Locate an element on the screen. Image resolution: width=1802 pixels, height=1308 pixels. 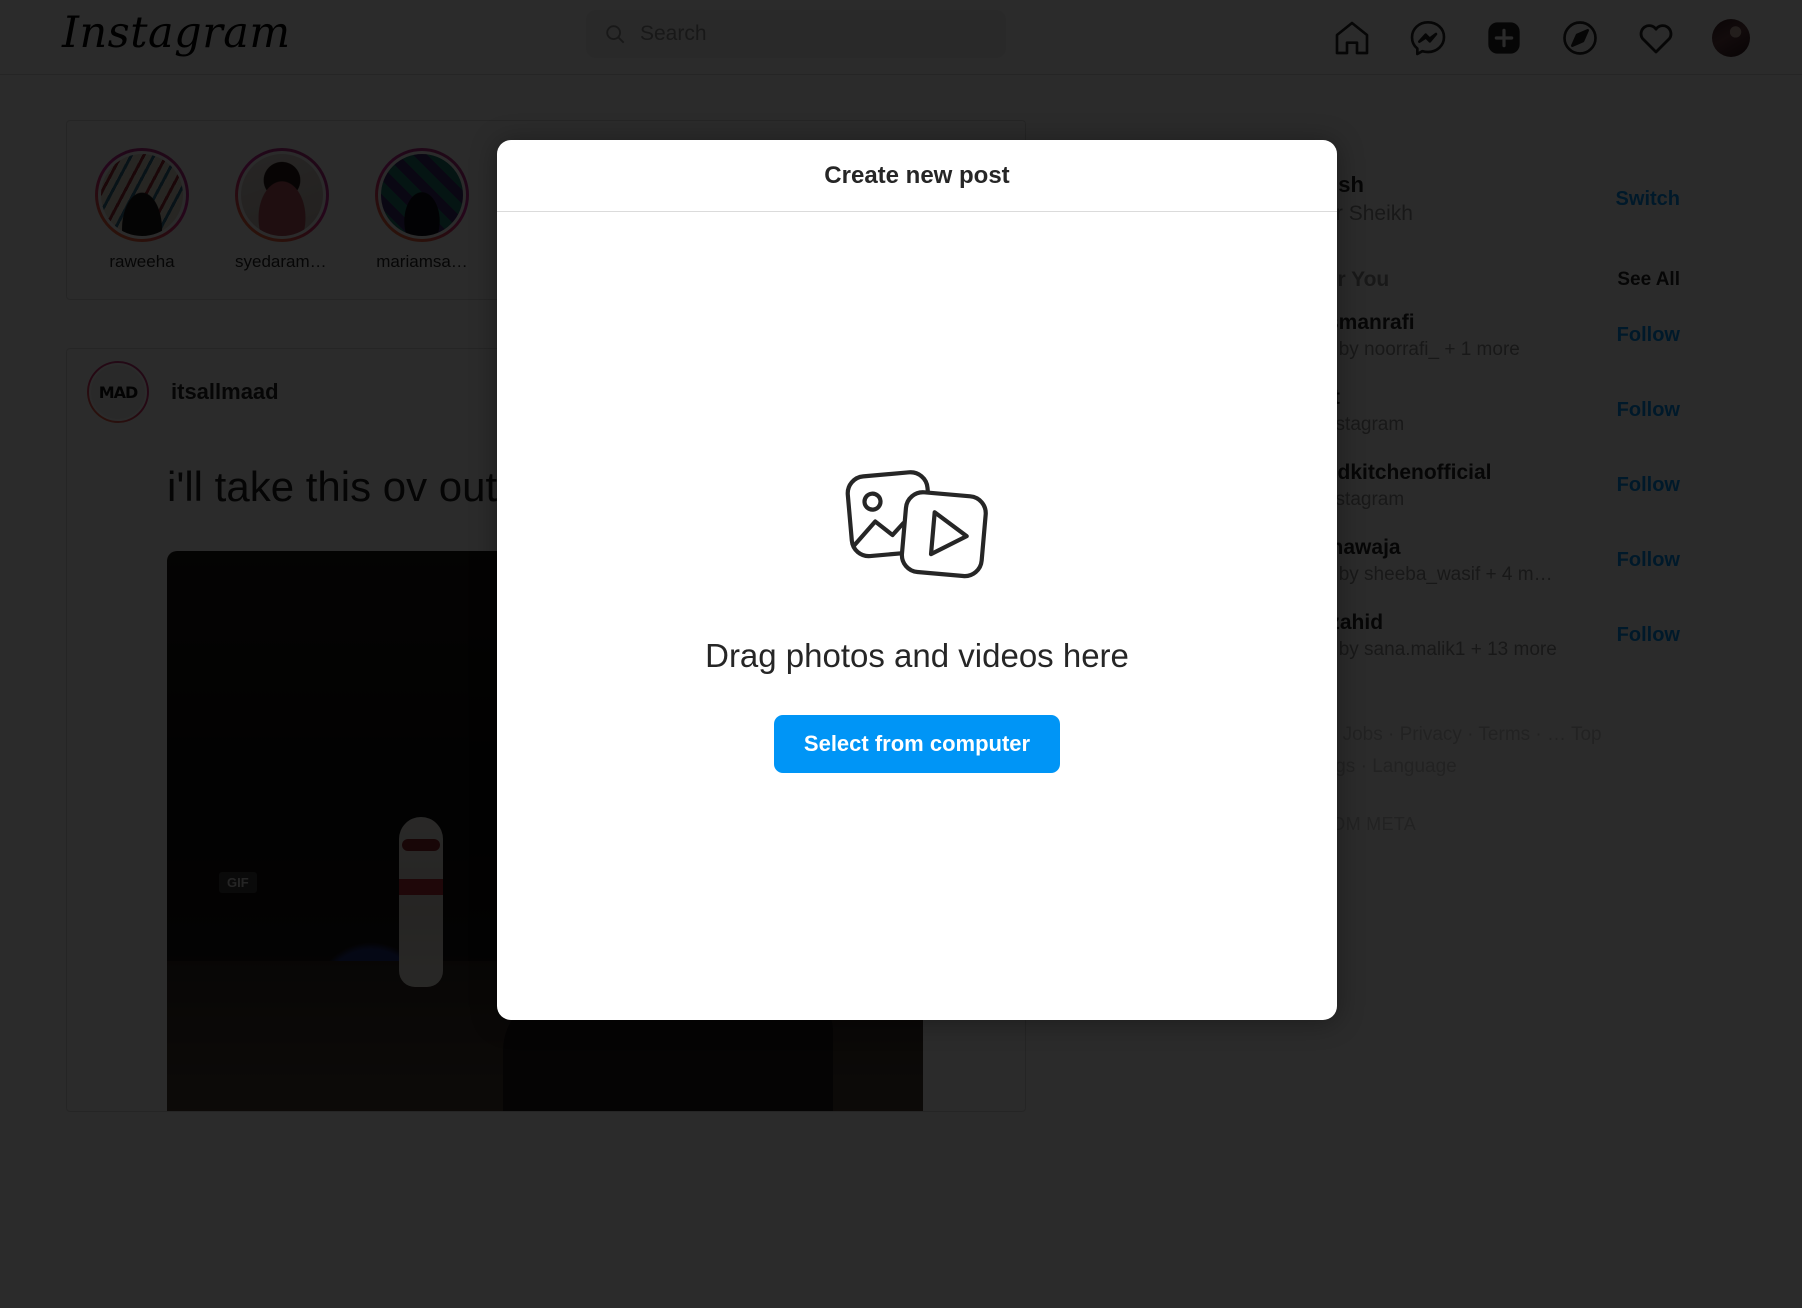
profile-avatar is located at coordinates (1731, 37).